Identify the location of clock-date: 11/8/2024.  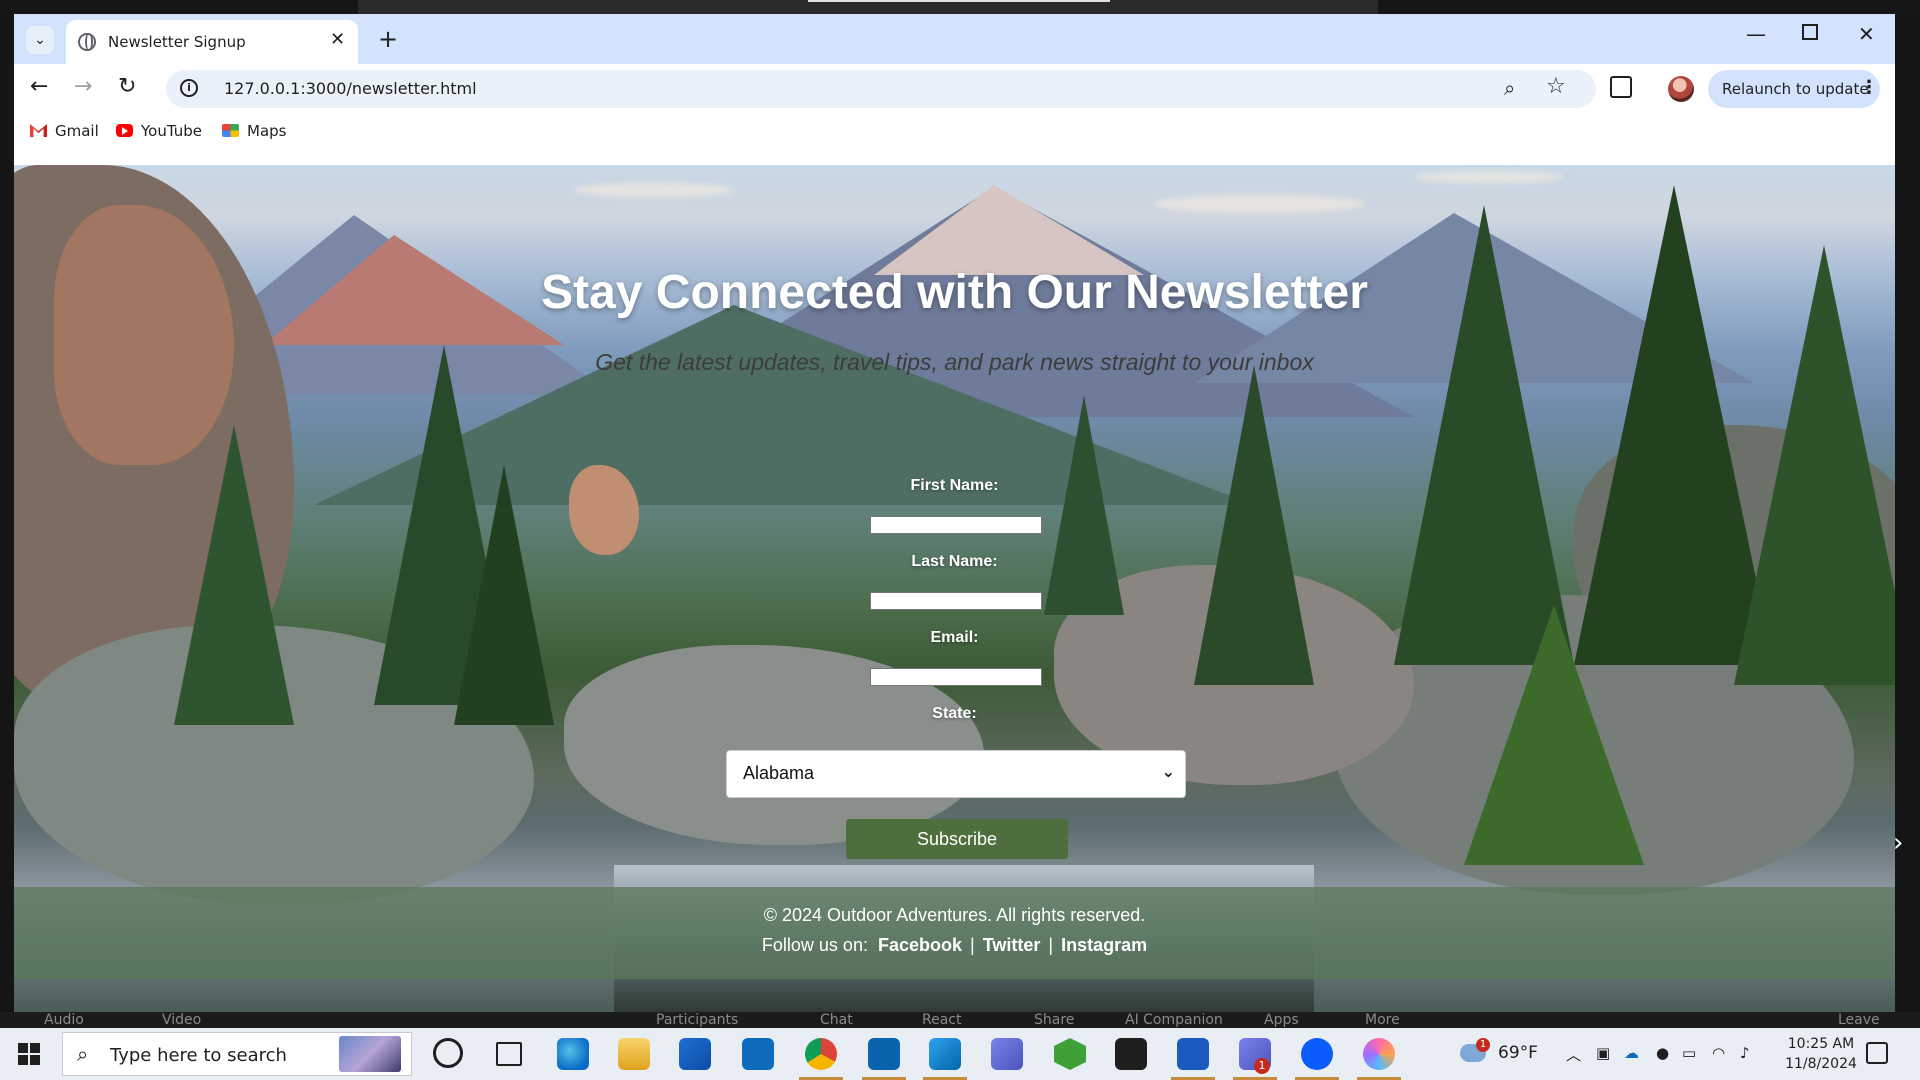
(1821, 1064).